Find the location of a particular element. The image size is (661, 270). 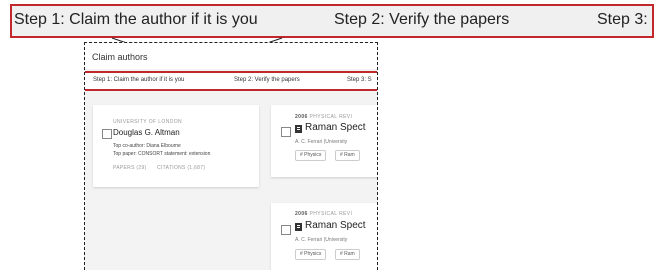

author-top-paper: Top paper: CONSORT statement: extension is located at coordinates (162, 154).